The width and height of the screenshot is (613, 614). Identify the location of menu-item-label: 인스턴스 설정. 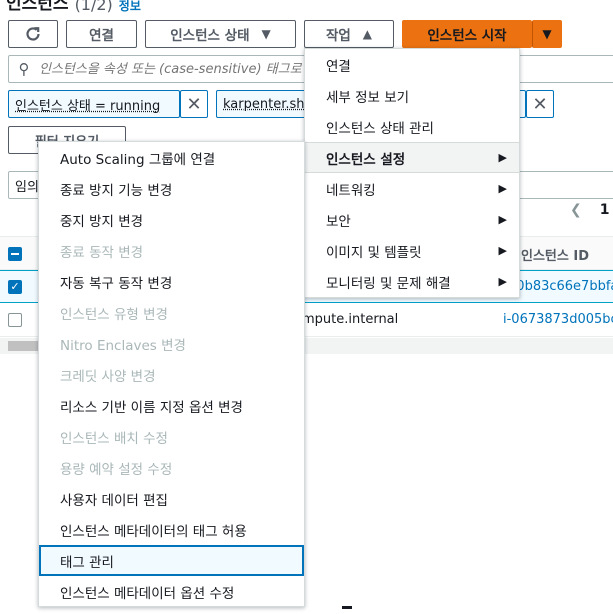
(366, 159).